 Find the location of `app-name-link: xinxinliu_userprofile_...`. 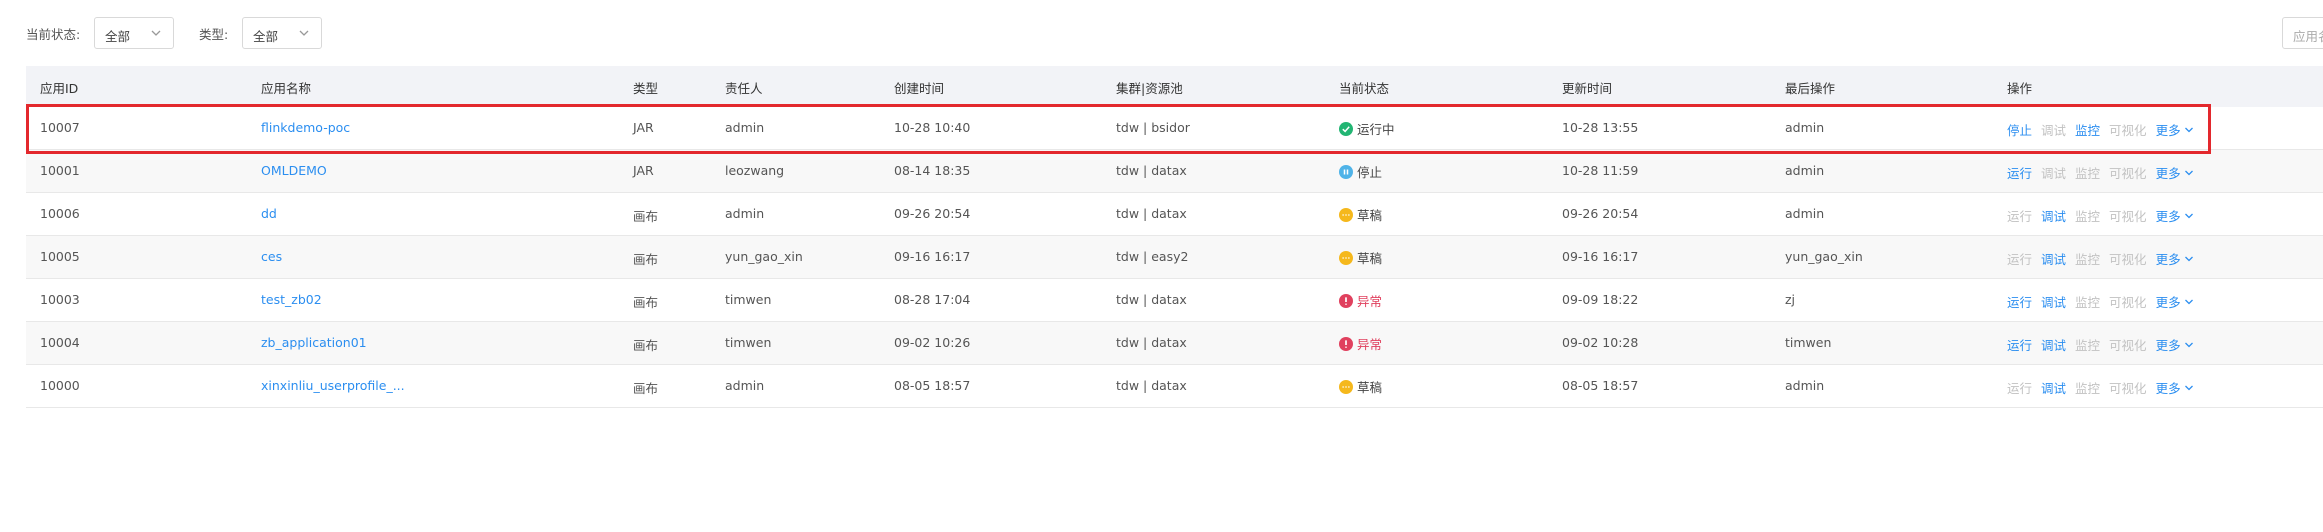

app-name-link: xinxinliu_userprofile_... is located at coordinates (333, 385).